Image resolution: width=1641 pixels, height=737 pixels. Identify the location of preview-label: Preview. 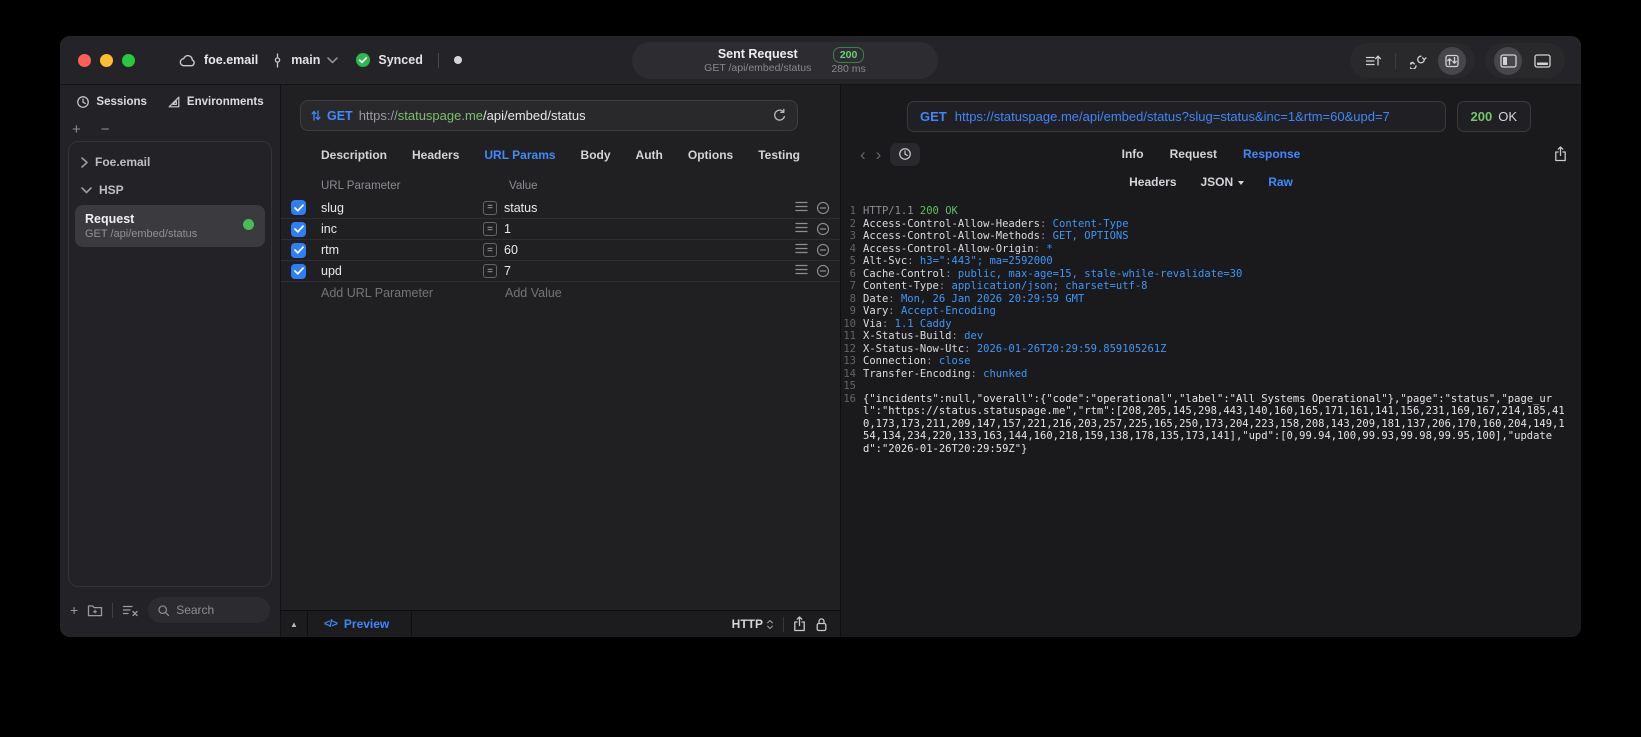
(366, 624).